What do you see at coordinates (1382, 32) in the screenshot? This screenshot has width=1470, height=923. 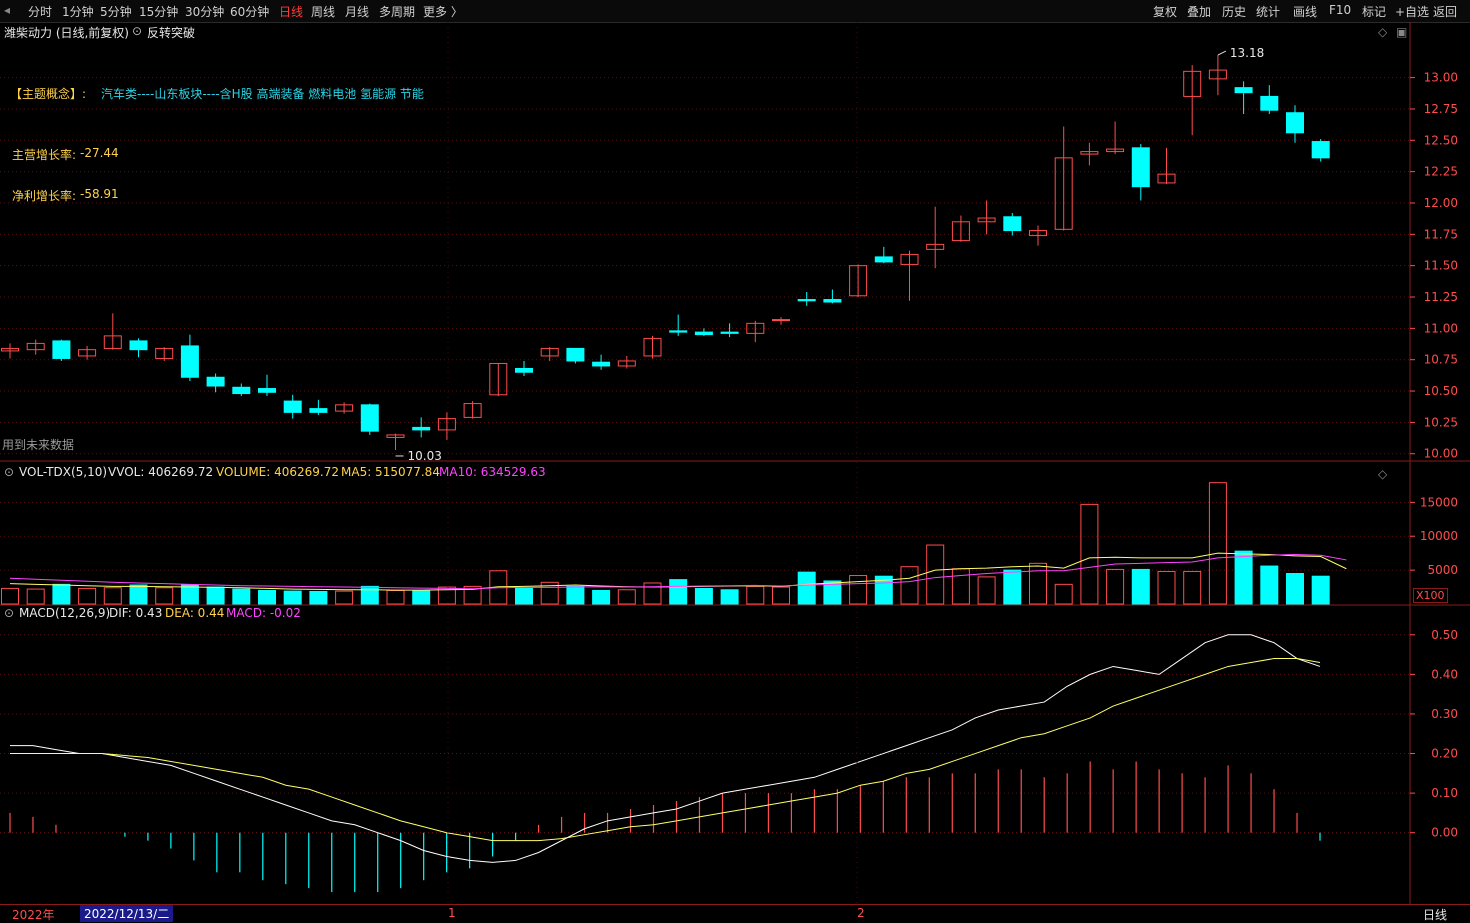 I see `diamond-icon: ◇` at bounding box center [1382, 32].